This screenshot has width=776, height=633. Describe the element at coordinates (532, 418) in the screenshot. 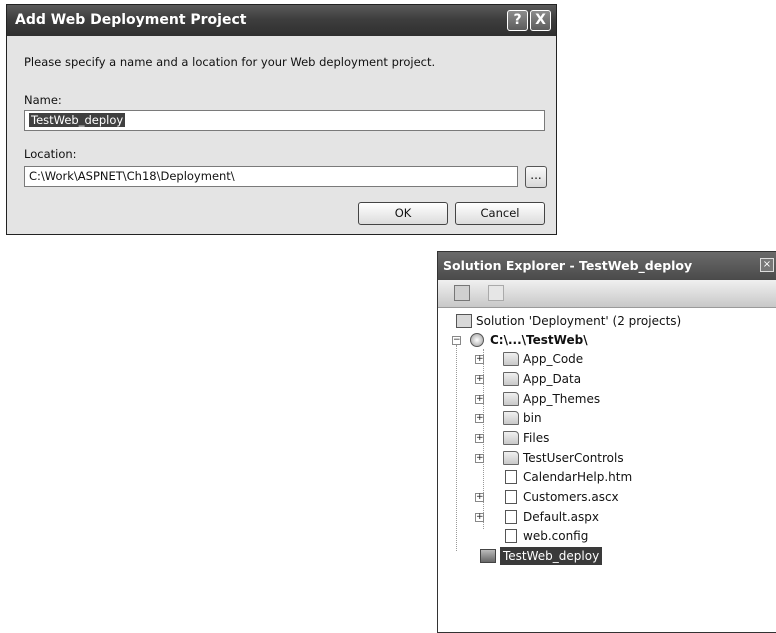

I see `tree-item-label: bin` at that location.